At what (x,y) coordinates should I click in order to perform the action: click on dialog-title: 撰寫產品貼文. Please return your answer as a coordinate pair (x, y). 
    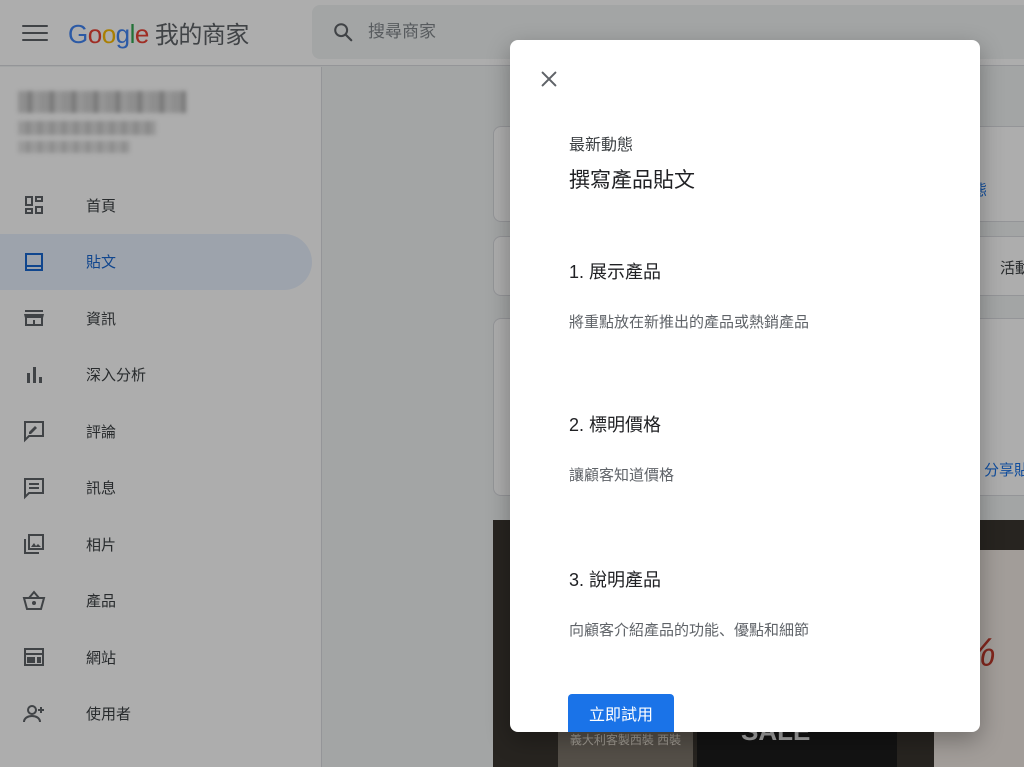
    Looking at the image, I should click on (632, 180).